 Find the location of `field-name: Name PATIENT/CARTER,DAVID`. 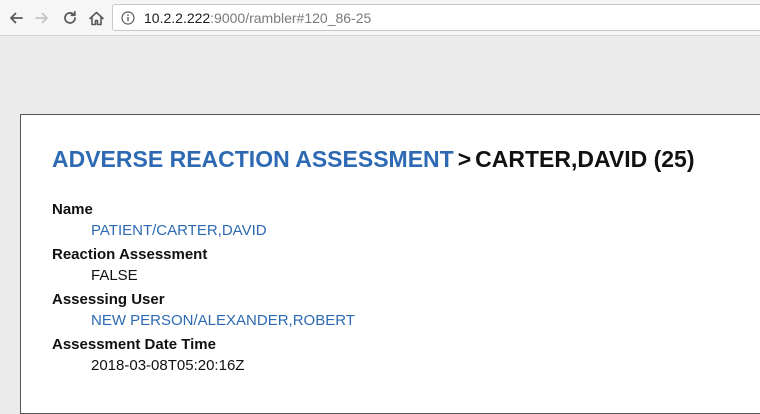

field-name: Name PATIENT/CARTER,DAVID is located at coordinates (203, 220).